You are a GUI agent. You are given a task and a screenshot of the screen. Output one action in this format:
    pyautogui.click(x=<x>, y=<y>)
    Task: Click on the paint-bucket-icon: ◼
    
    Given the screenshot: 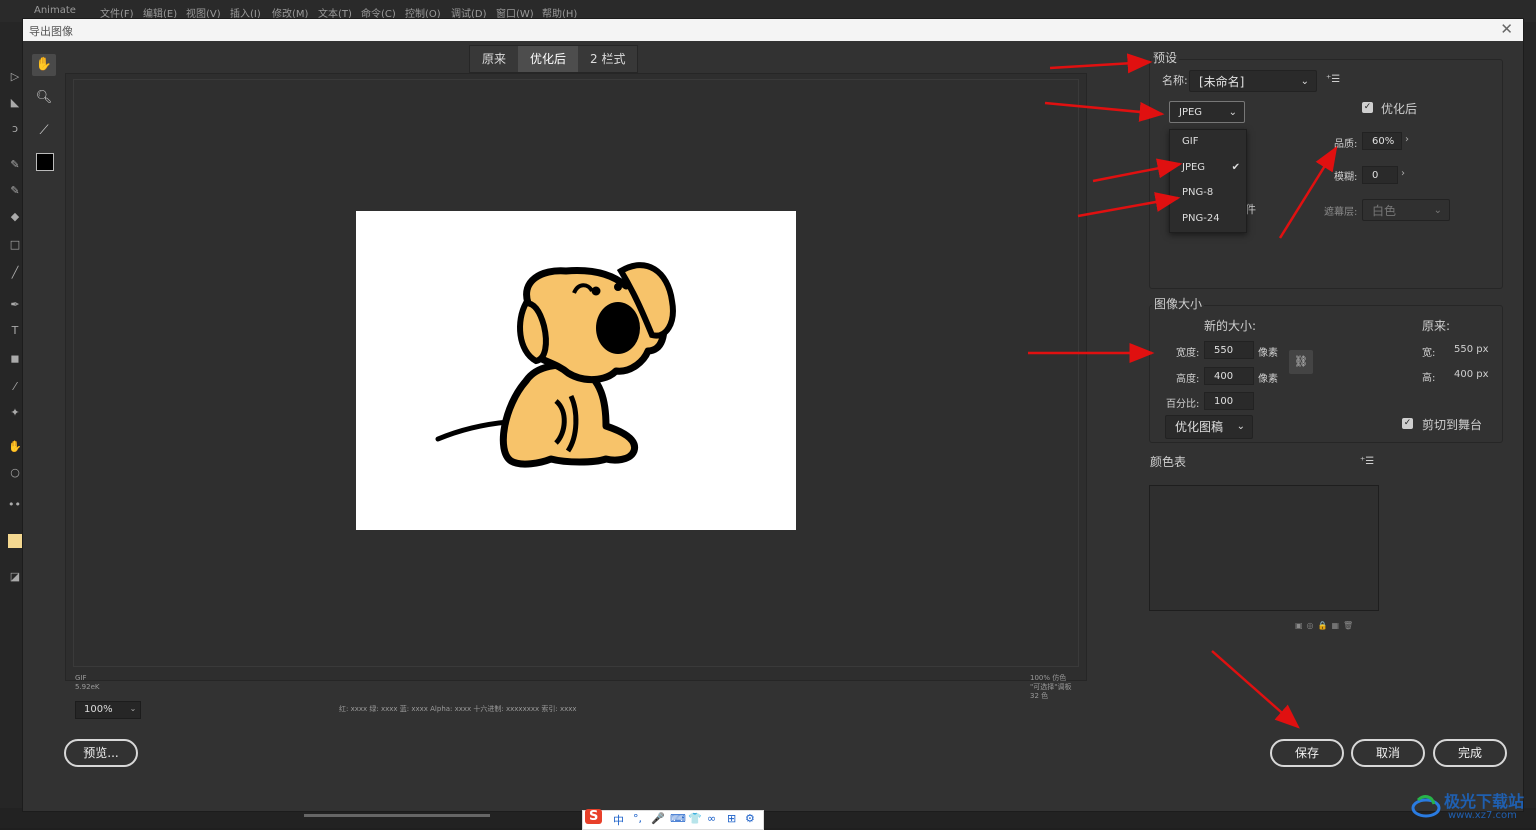 What is the action you would take?
    pyautogui.click(x=15, y=359)
    